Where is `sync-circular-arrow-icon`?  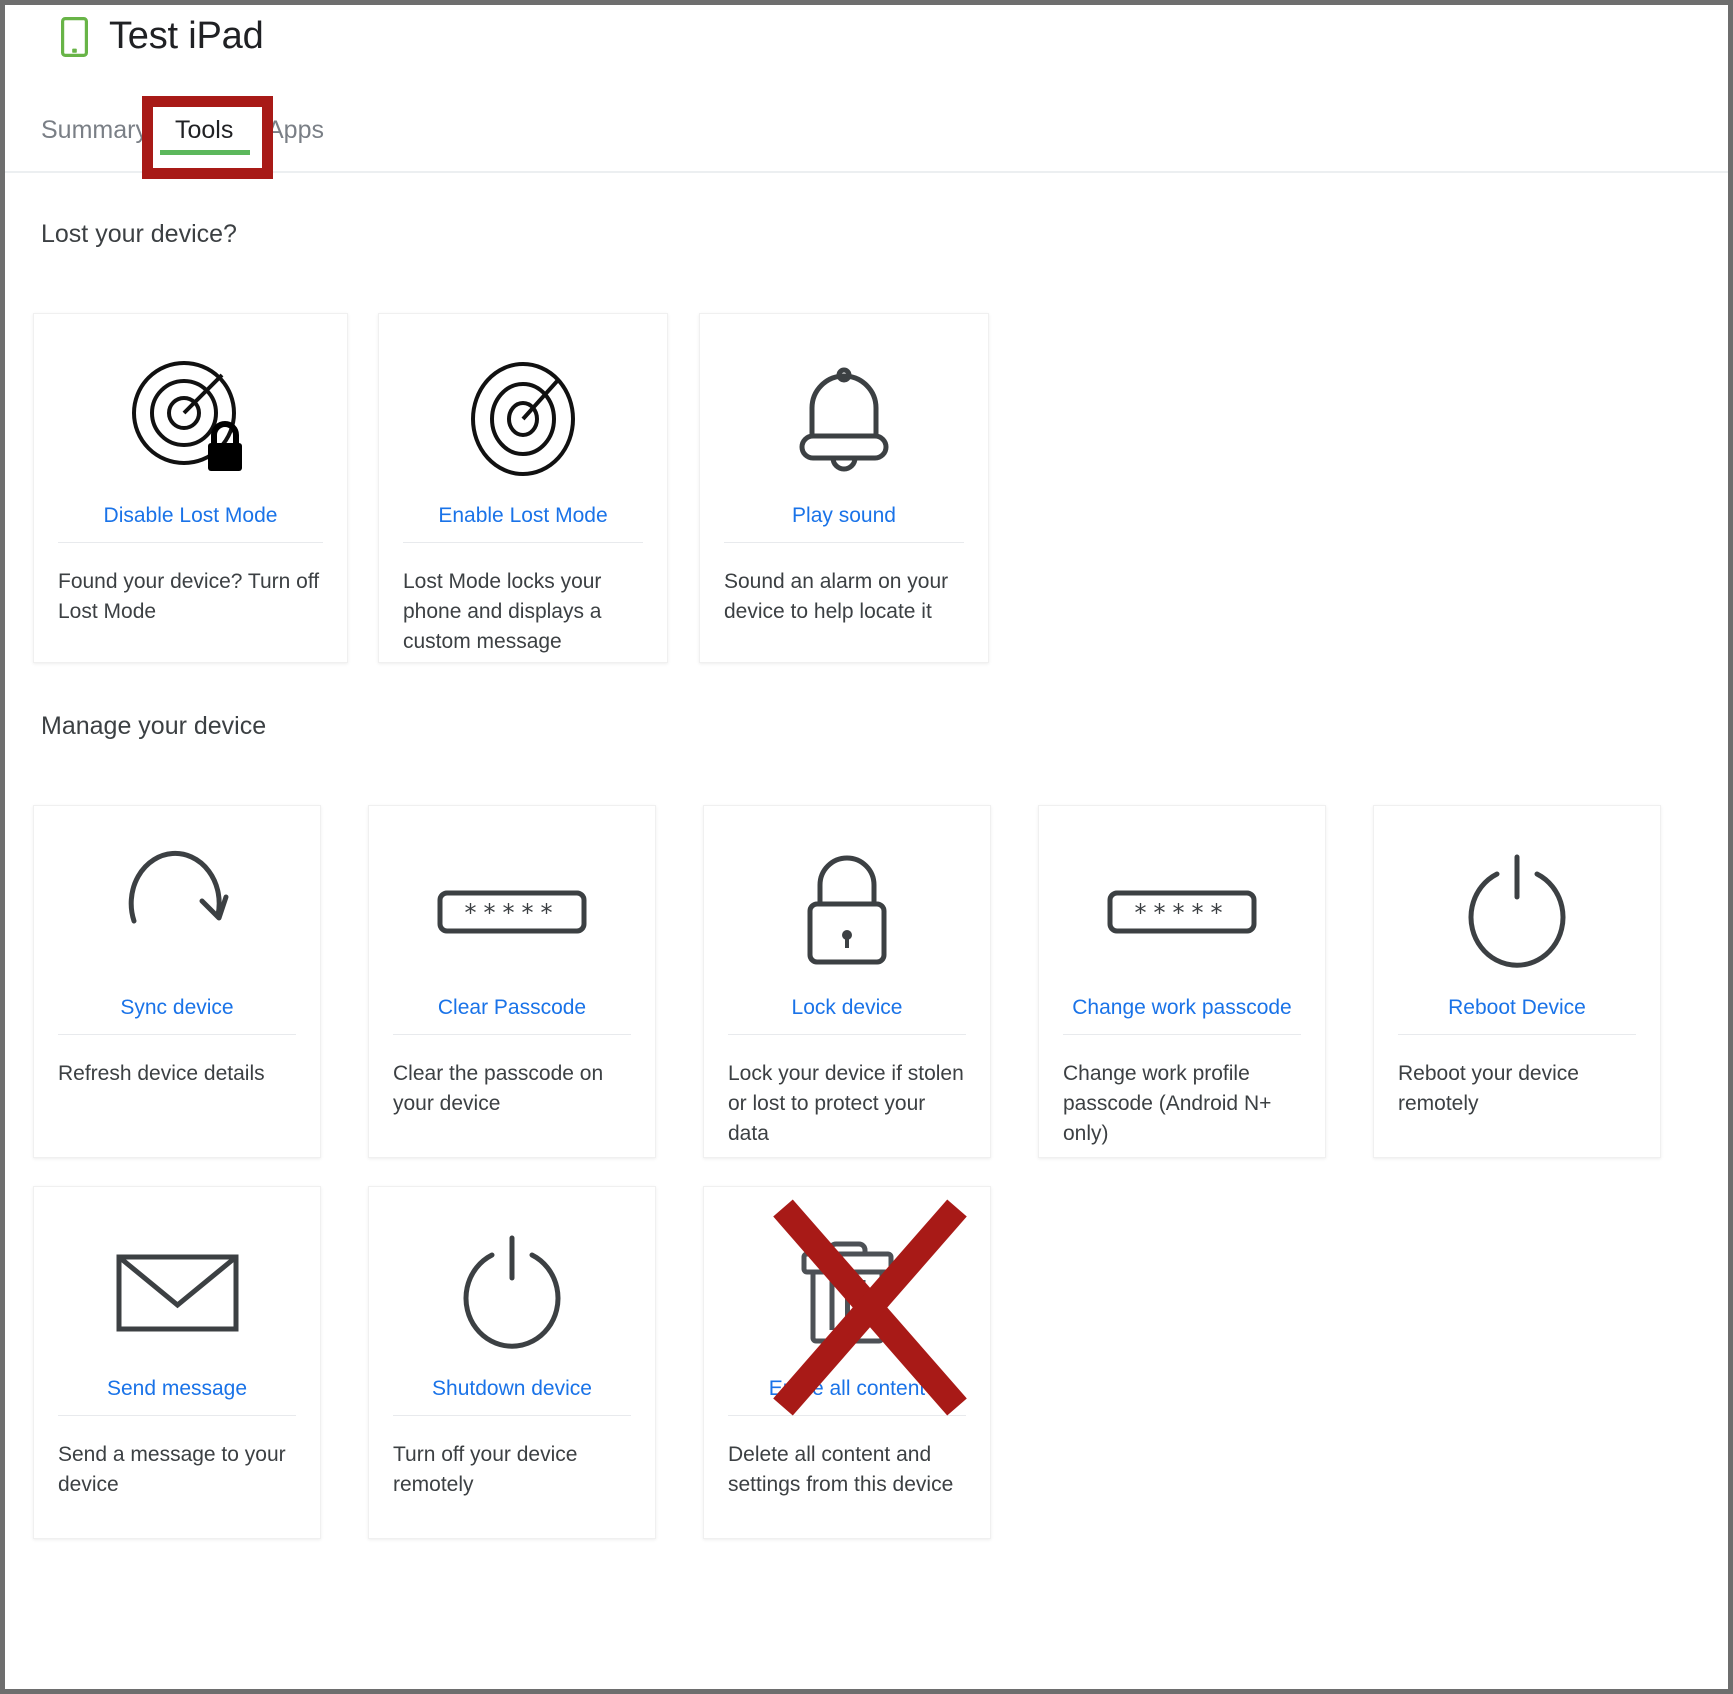
sync-circular-arrow-icon is located at coordinates (177, 911).